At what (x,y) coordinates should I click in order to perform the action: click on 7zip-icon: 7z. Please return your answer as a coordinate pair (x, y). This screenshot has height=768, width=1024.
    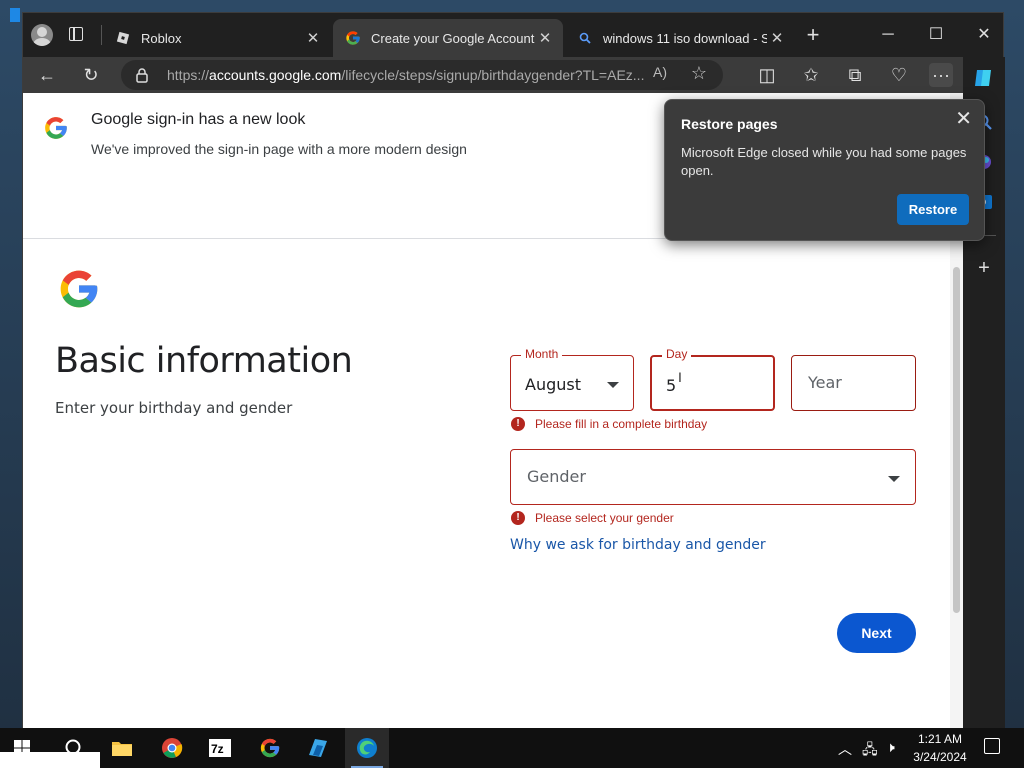
    Looking at the image, I should click on (220, 748).